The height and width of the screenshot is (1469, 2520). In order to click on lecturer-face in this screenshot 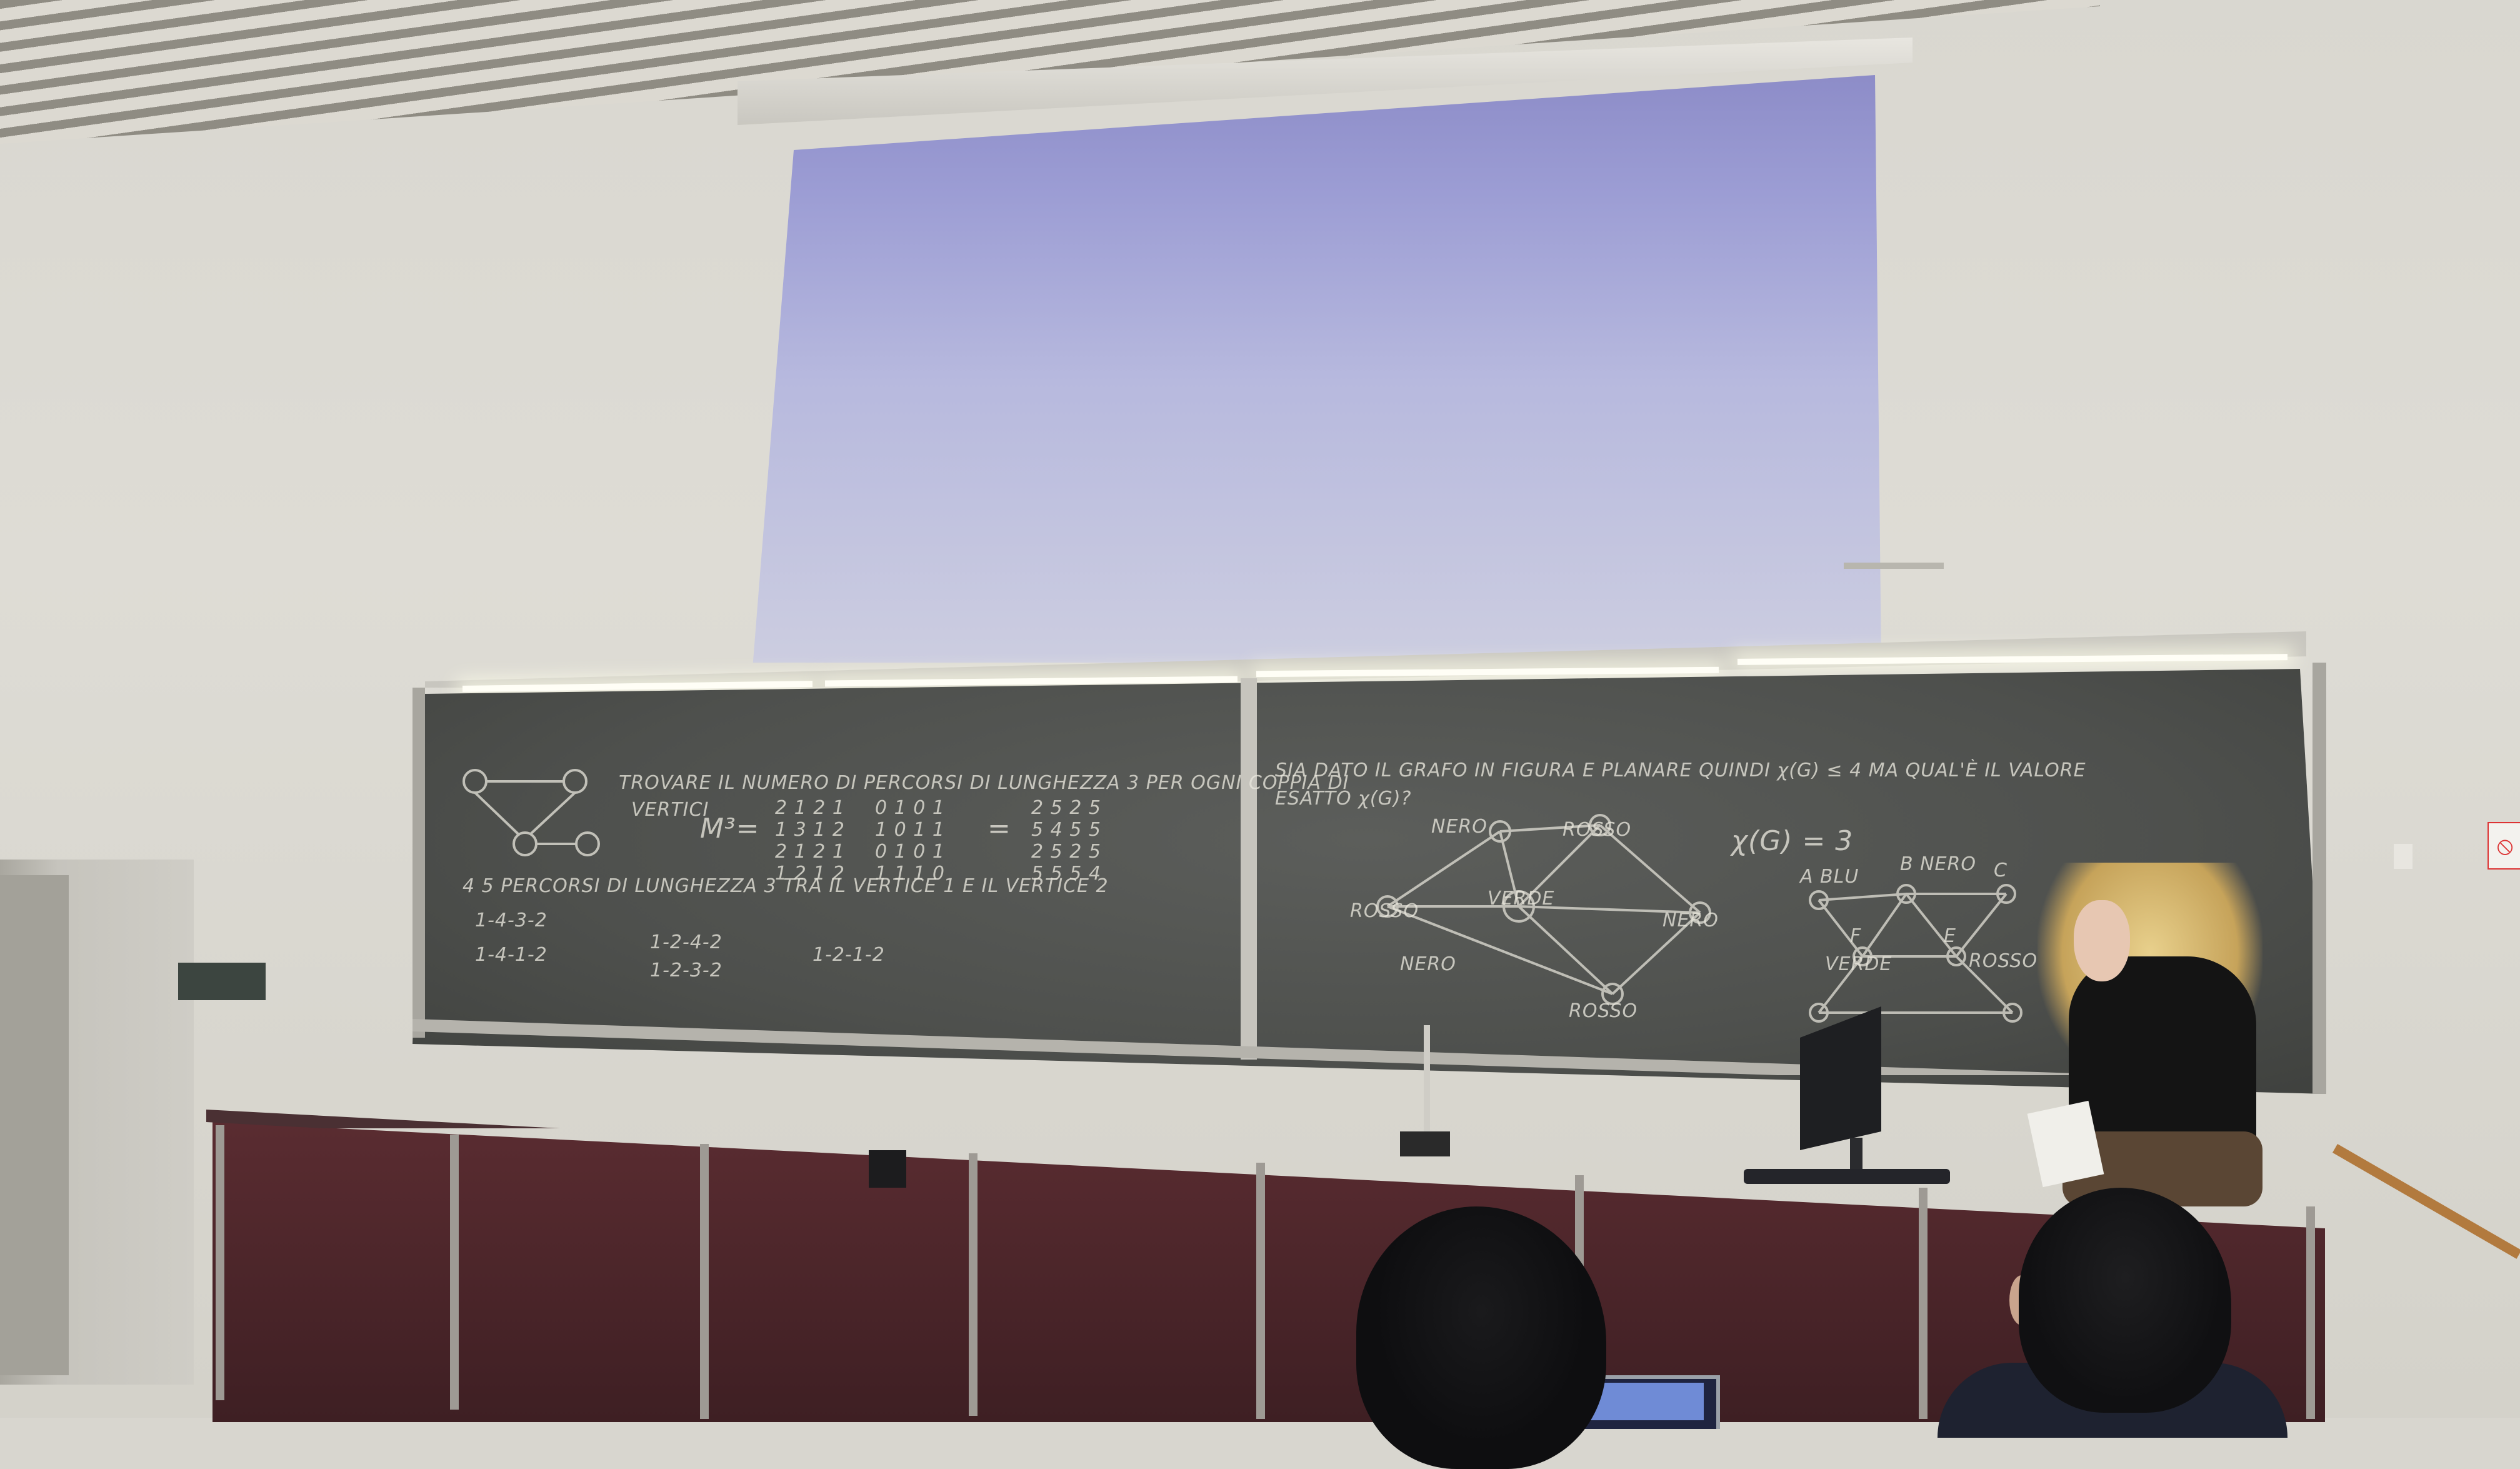, I will do `click(2102, 941)`.